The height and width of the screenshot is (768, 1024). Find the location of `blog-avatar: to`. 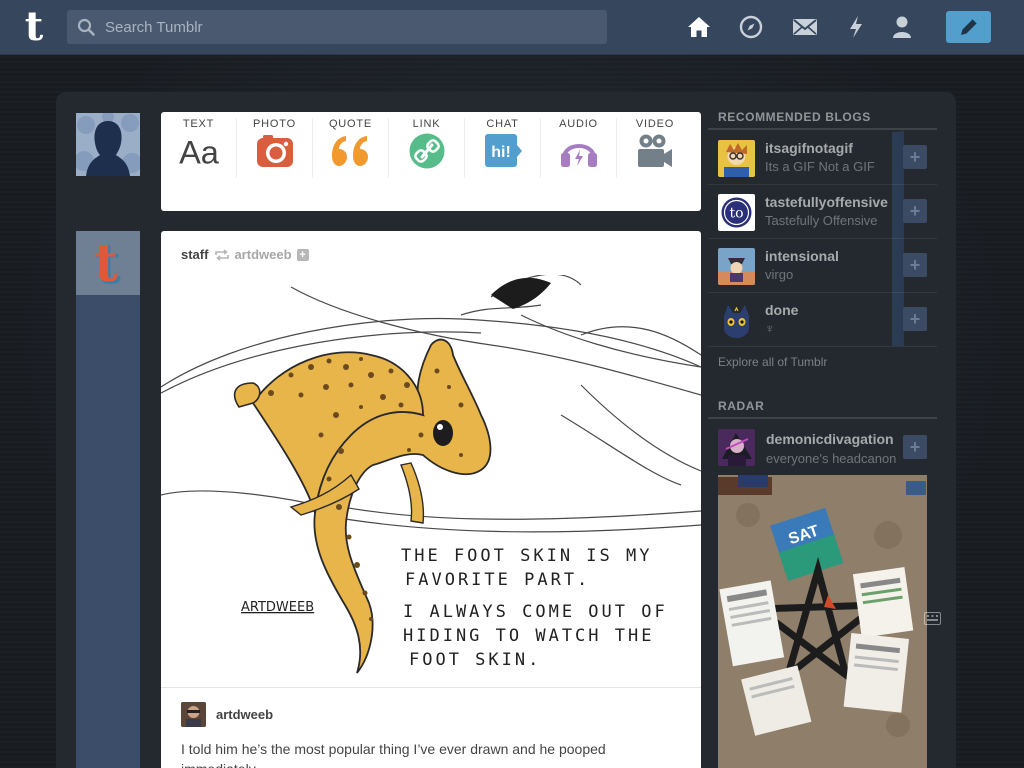

blog-avatar: to is located at coordinates (736, 212).